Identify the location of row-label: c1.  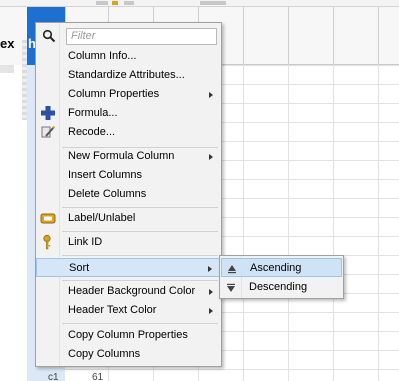
(53, 376).